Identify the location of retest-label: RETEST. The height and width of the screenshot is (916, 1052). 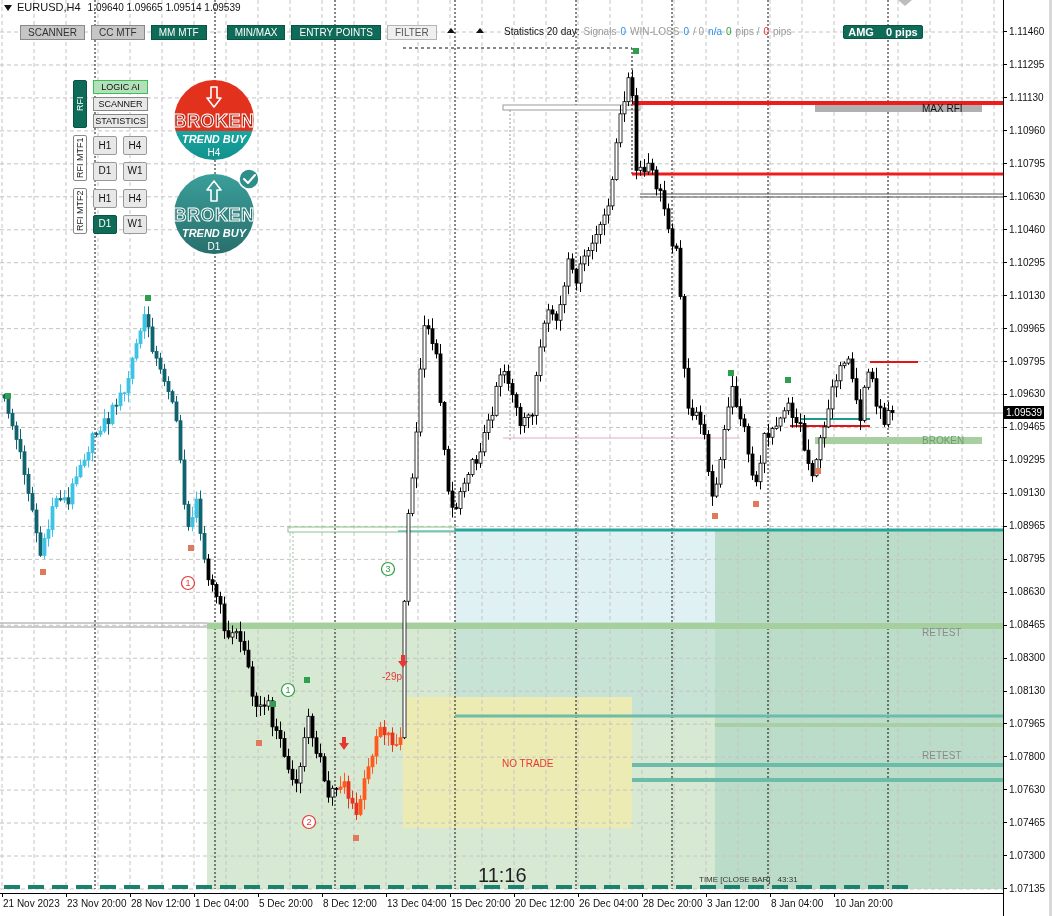
(942, 755).